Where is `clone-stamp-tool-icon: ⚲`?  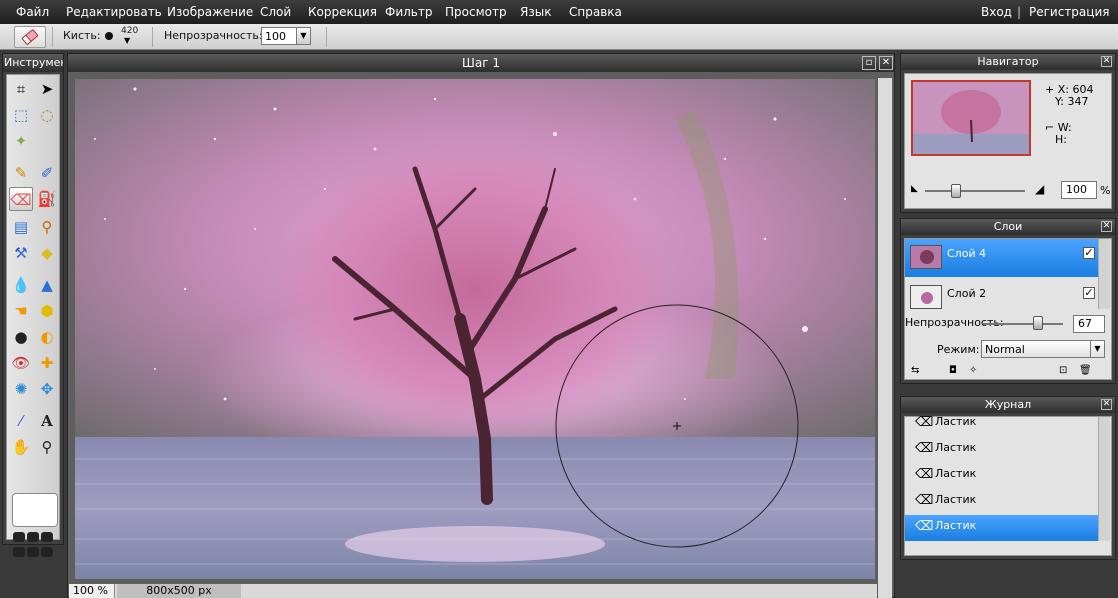
clone-stamp-tool-icon: ⚲ is located at coordinates (47, 227).